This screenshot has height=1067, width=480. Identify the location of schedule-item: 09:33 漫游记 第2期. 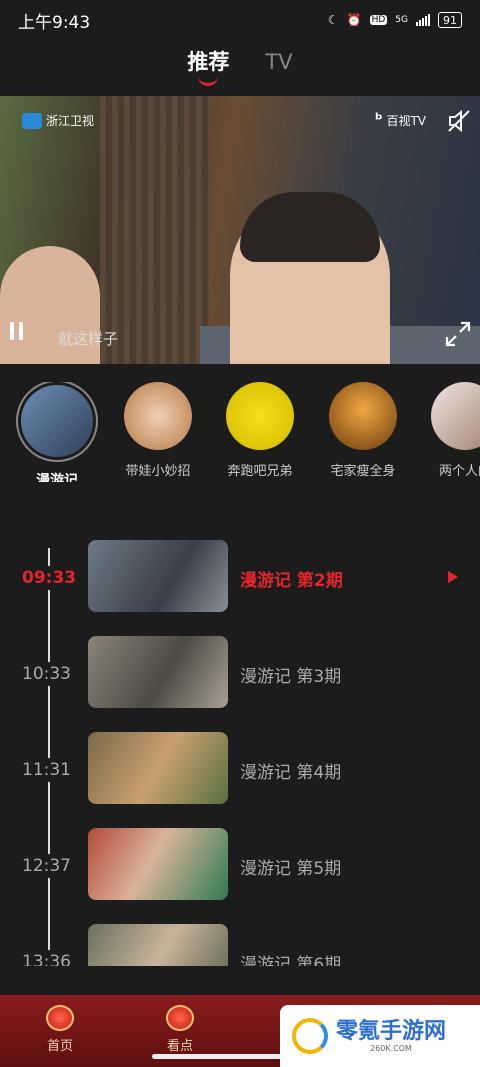
(240, 576).